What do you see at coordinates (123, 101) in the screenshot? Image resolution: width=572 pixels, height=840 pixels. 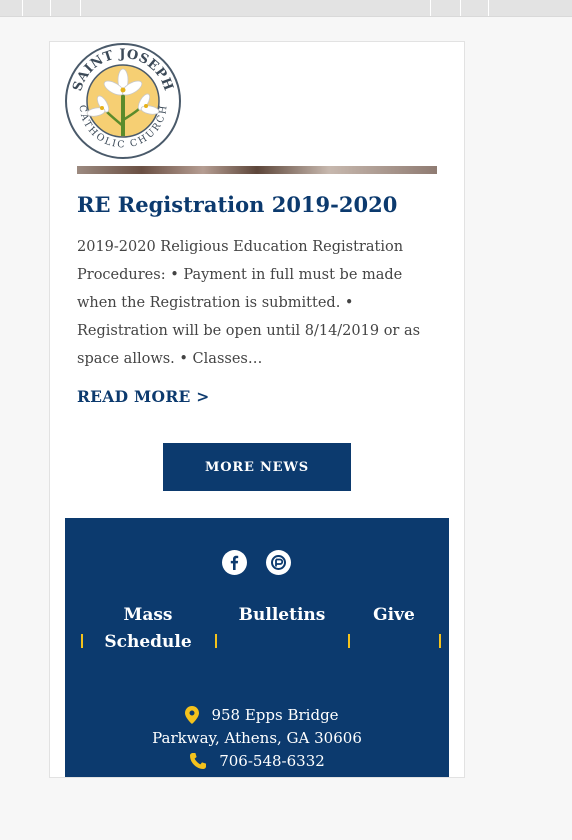 I see `church-logo: SAINT JOSEPH CATHOLIC CHURCH` at bounding box center [123, 101].